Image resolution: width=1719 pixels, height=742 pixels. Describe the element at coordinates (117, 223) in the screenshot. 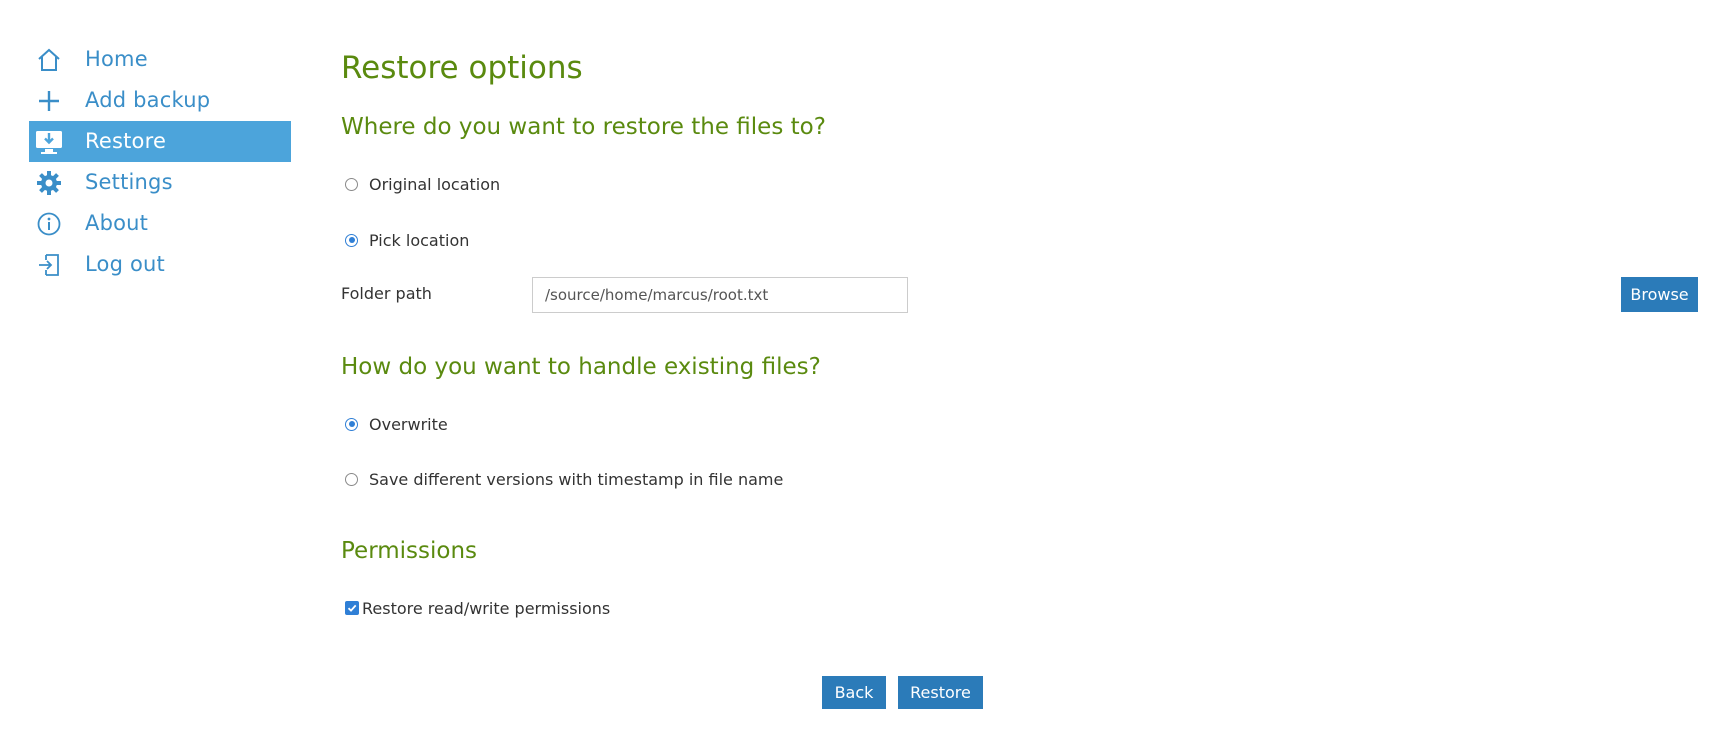

I see `sidebar-item-label: About` at that location.